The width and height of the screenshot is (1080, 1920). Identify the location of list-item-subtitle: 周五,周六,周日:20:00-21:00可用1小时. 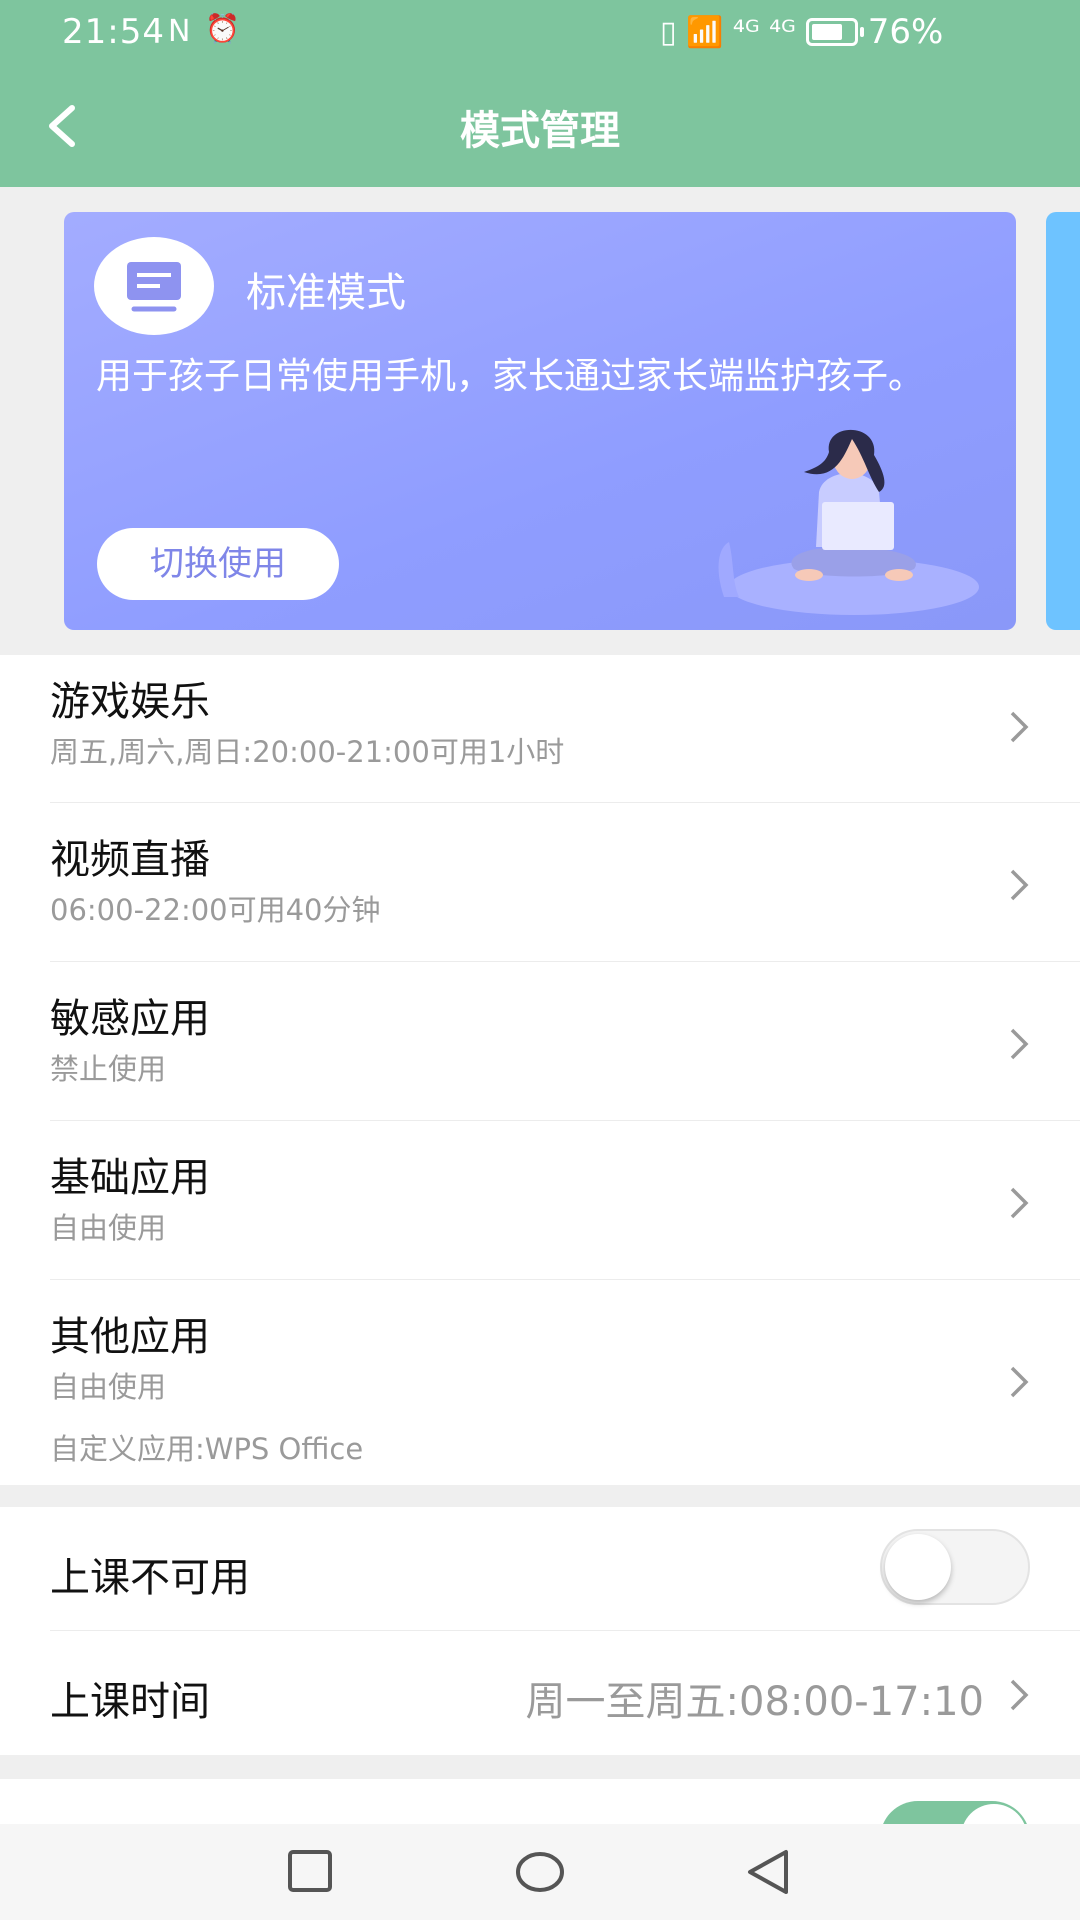
(307, 752).